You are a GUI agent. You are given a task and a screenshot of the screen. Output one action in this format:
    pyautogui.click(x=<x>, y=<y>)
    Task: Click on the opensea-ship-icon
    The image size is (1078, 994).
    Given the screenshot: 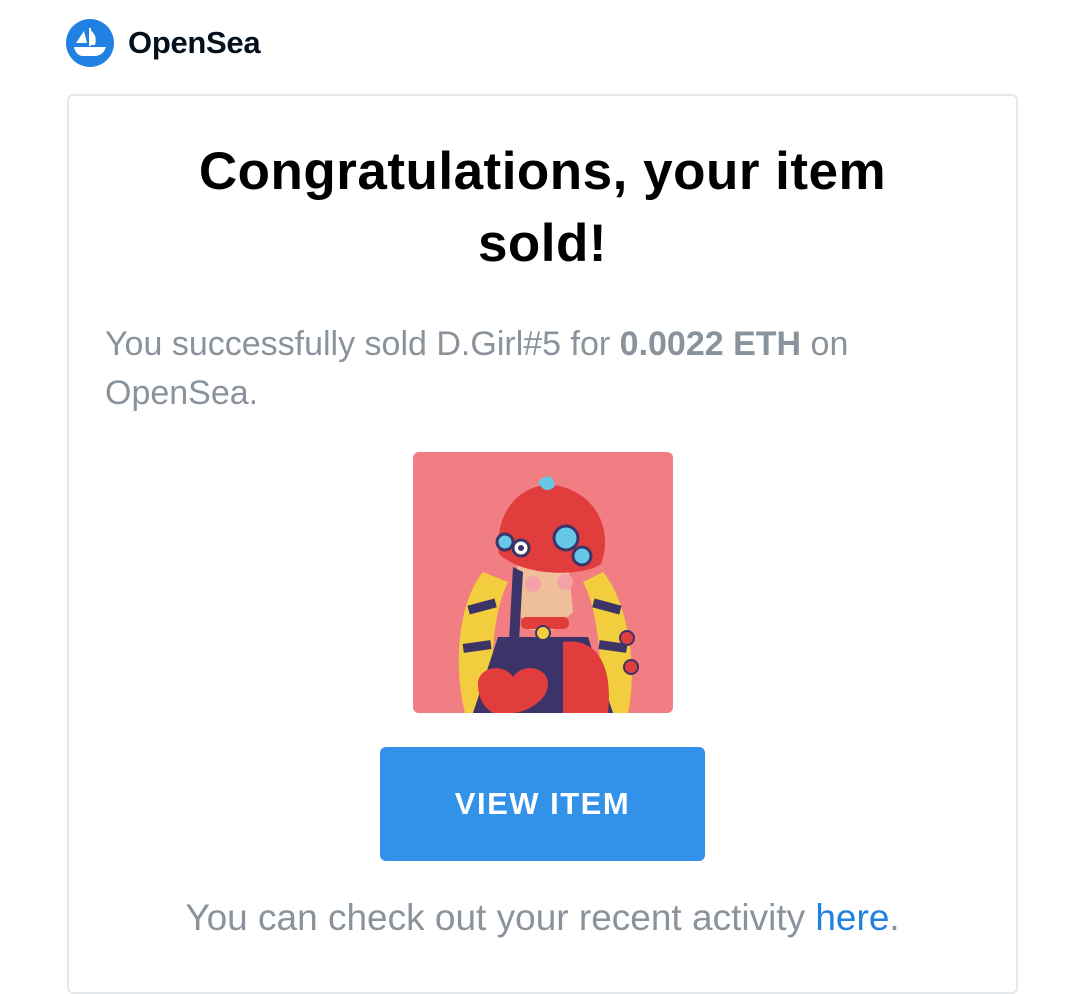 What is the action you would take?
    pyautogui.click(x=90, y=42)
    